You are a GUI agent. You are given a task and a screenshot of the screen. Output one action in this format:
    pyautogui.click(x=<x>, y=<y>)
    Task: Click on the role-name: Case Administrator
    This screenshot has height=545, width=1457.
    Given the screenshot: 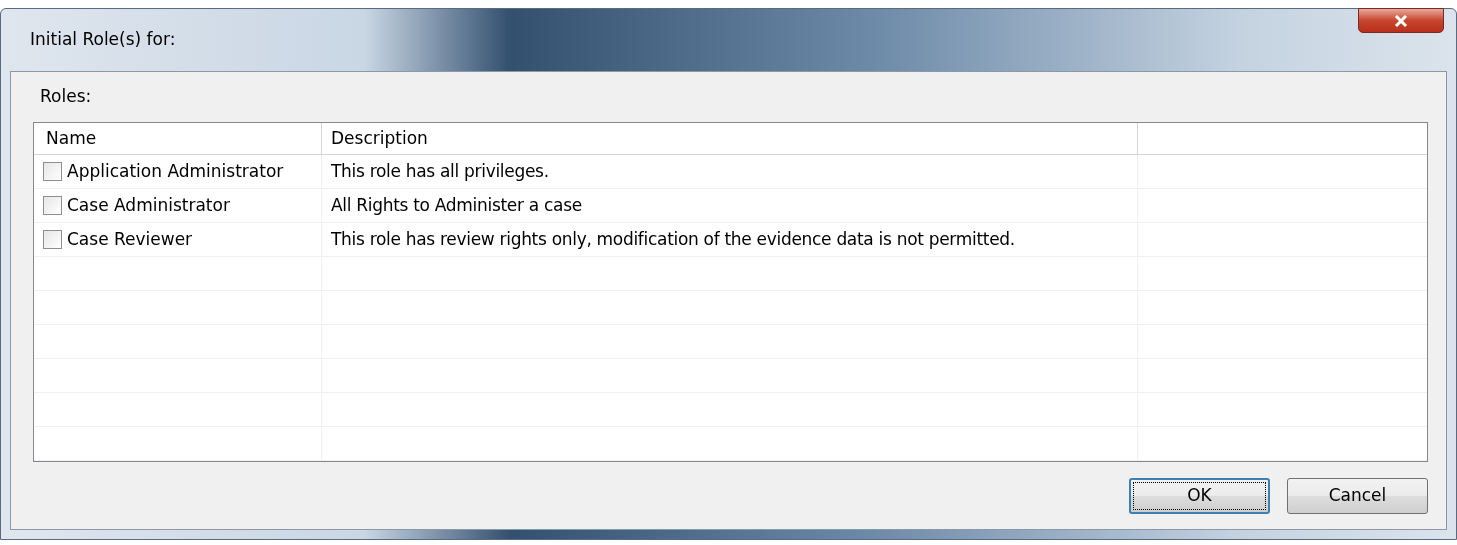 What is the action you would take?
    pyautogui.click(x=148, y=205)
    